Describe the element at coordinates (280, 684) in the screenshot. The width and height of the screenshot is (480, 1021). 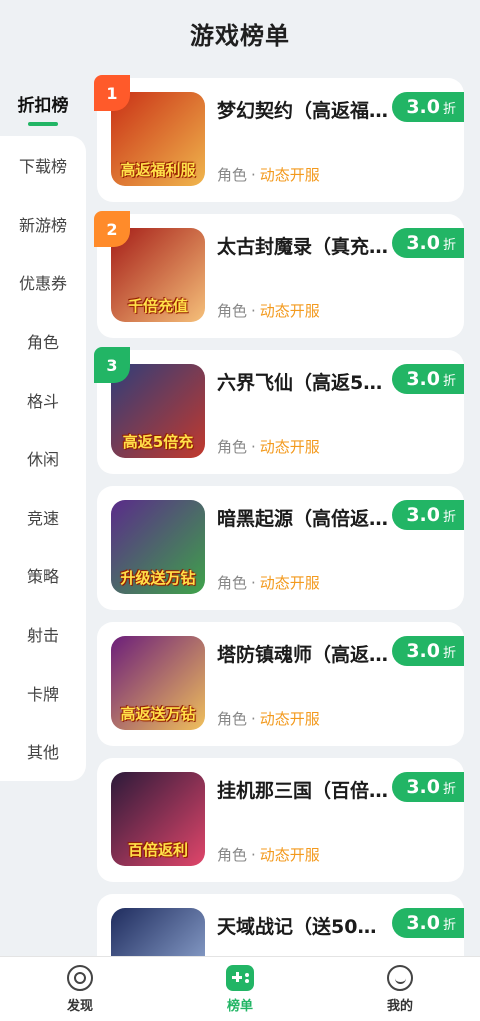
I see `game-card: 高返送万钻 塔防镇魂师（高返送万钻） 角色·动态开服 3.0折` at that location.